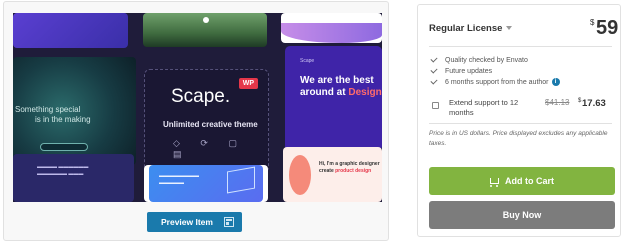  What do you see at coordinates (48, 109) in the screenshot?
I see `ocean-headline-1: Something special` at bounding box center [48, 109].